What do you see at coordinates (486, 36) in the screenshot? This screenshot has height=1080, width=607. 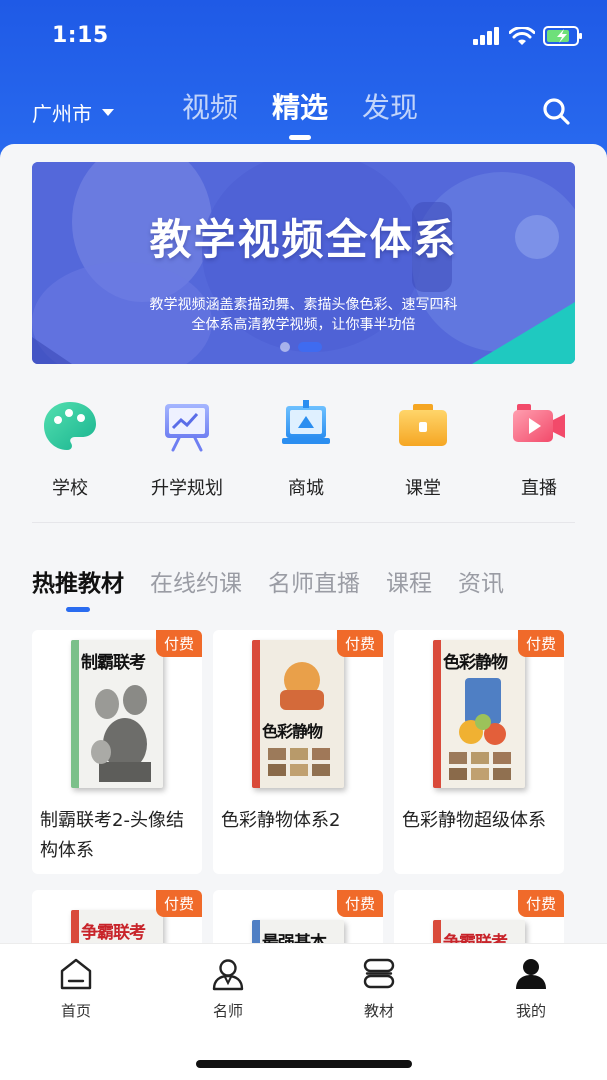 I see `signal-icon` at bounding box center [486, 36].